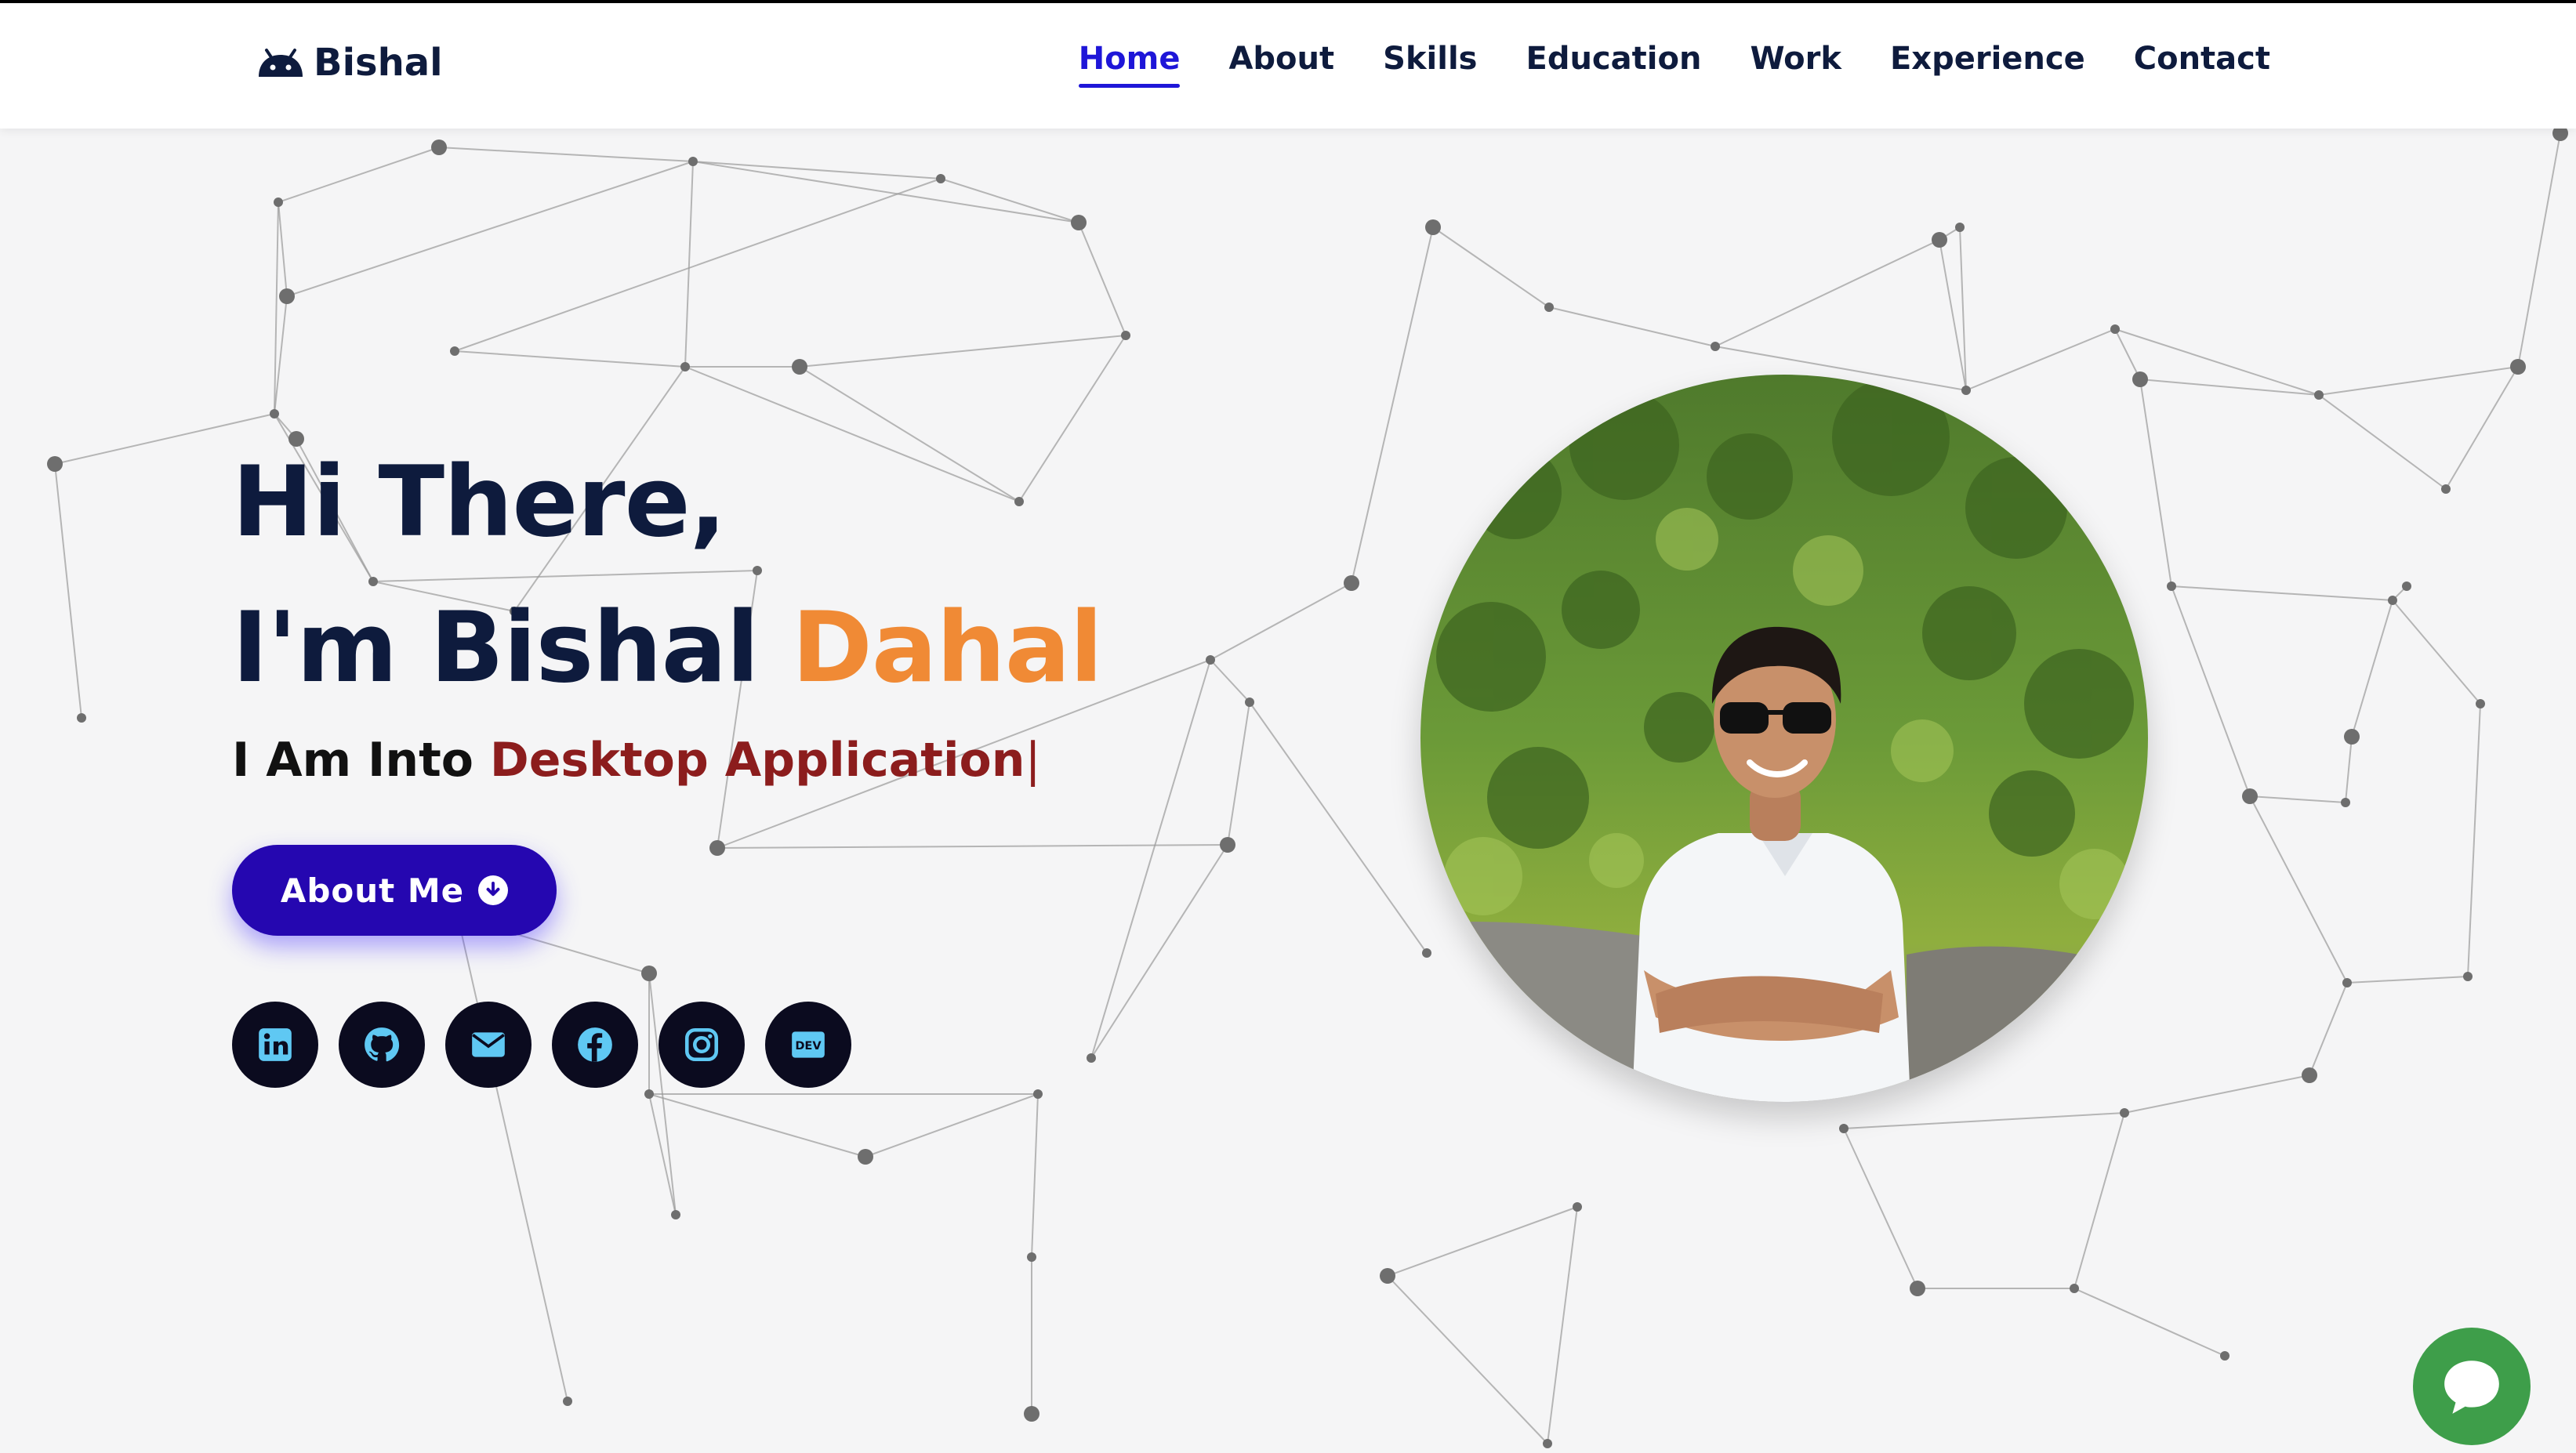 The image size is (2576, 1453). What do you see at coordinates (2202, 64) in the screenshot?
I see `nav-contact: Contact` at bounding box center [2202, 64].